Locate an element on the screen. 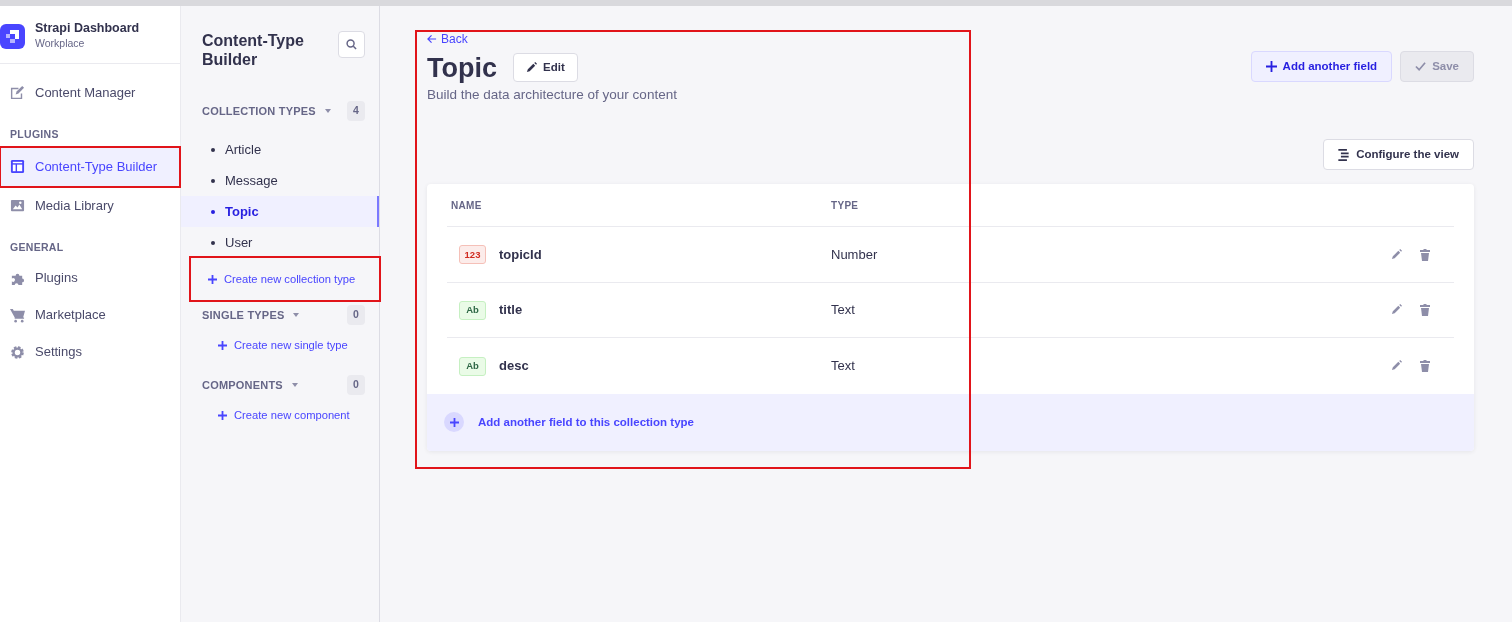 The width and height of the screenshot is (1512, 622). content-type-item: Message is located at coordinates (280, 180).